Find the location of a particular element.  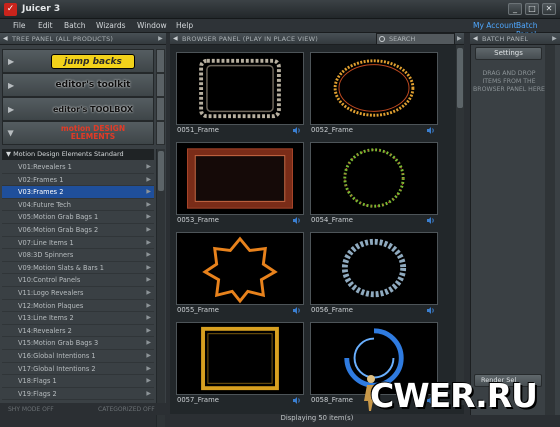

thumbnail-label: 0056_Frame is located at coordinates (332, 310).